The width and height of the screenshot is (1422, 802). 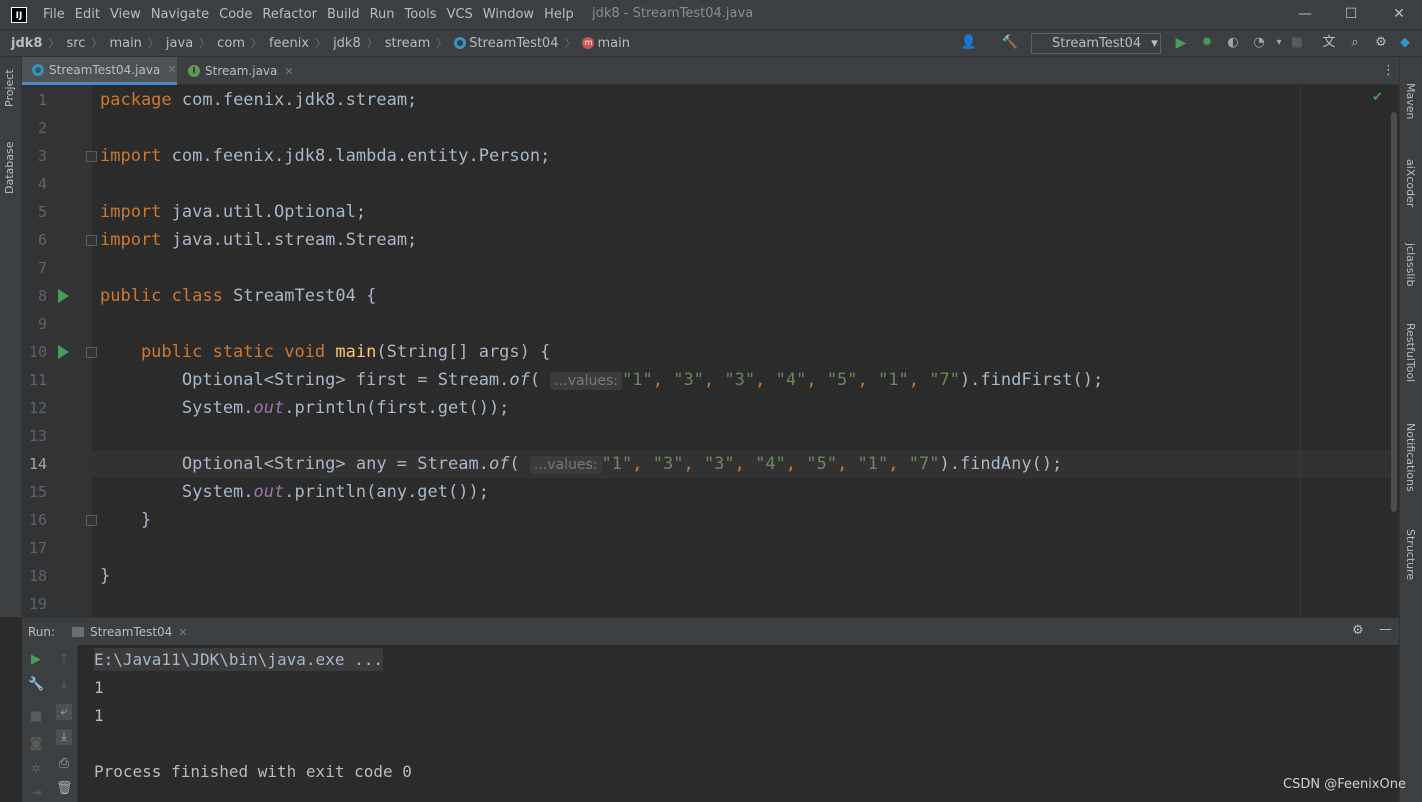 What do you see at coordinates (461, 14) in the screenshot?
I see `menu-vcs: VCS` at bounding box center [461, 14].